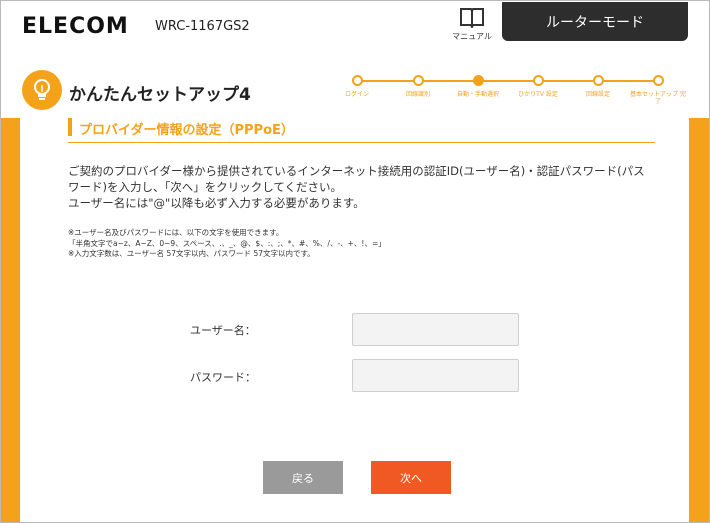 The image size is (710, 523). I want to click on username-label: ユーザー名：, so click(223, 330).